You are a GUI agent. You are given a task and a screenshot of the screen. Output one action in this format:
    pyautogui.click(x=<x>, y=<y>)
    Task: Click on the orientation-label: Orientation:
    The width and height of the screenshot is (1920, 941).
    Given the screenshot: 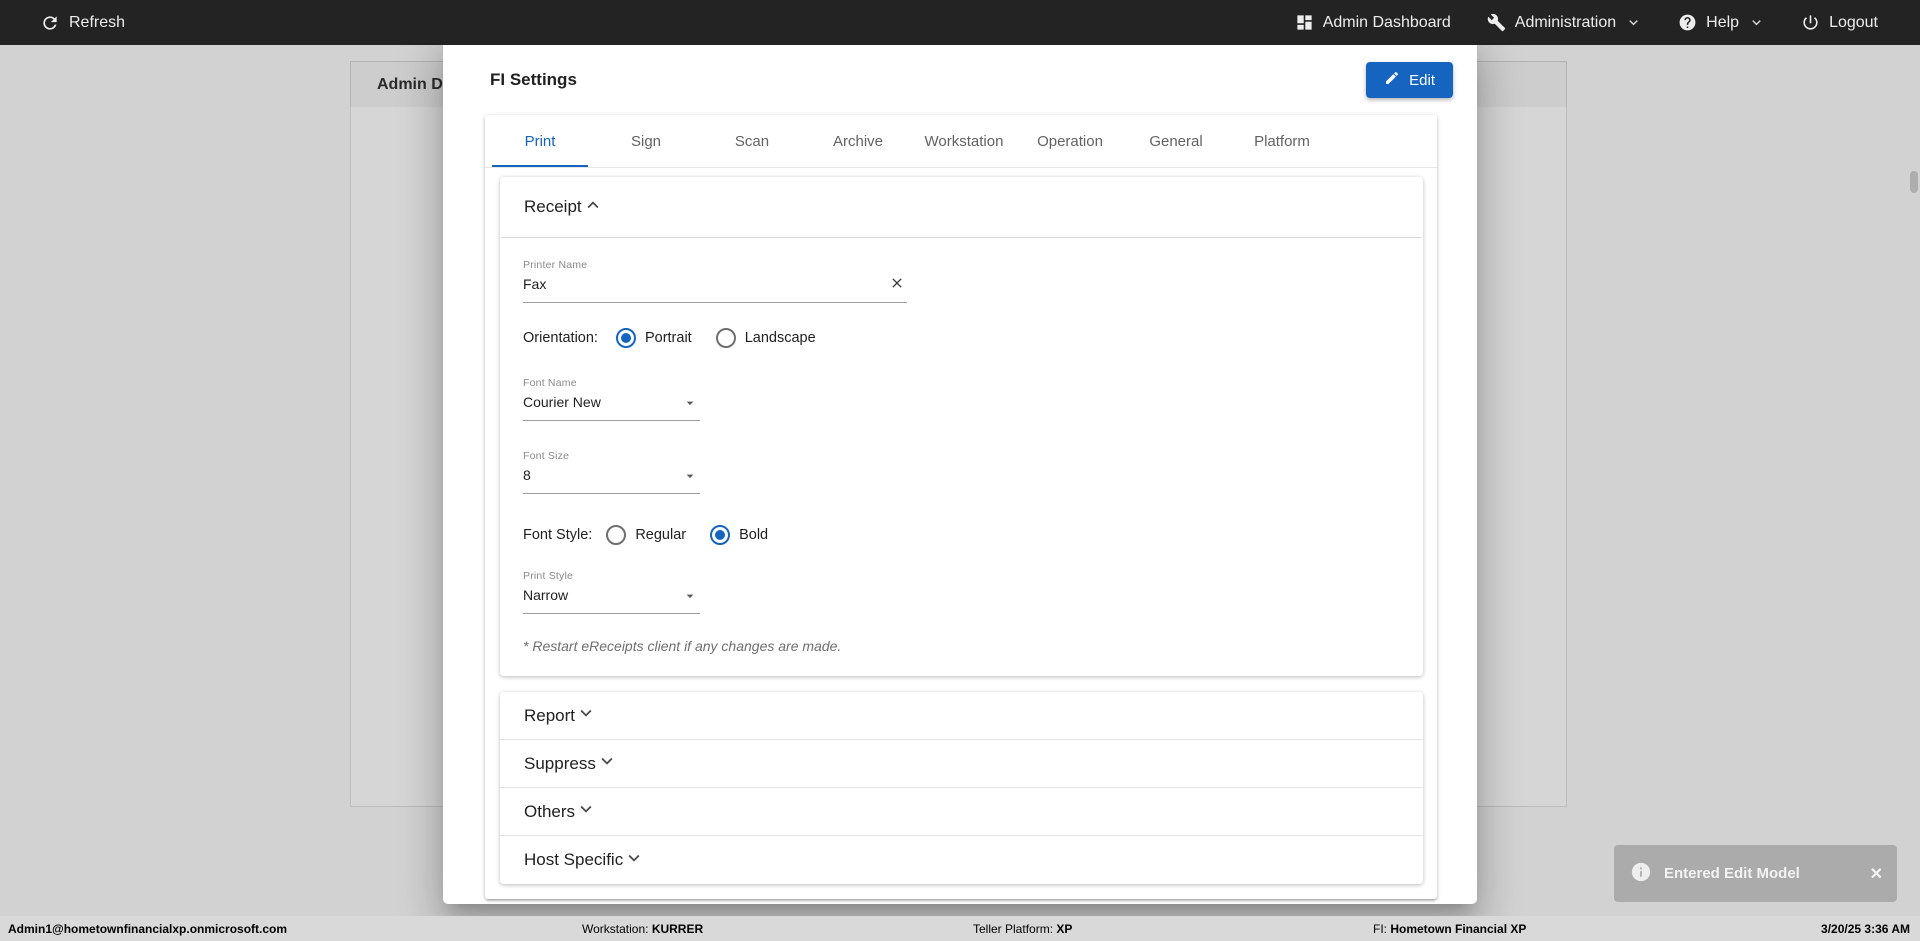 What is the action you would take?
    pyautogui.click(x=560, y=338)
    